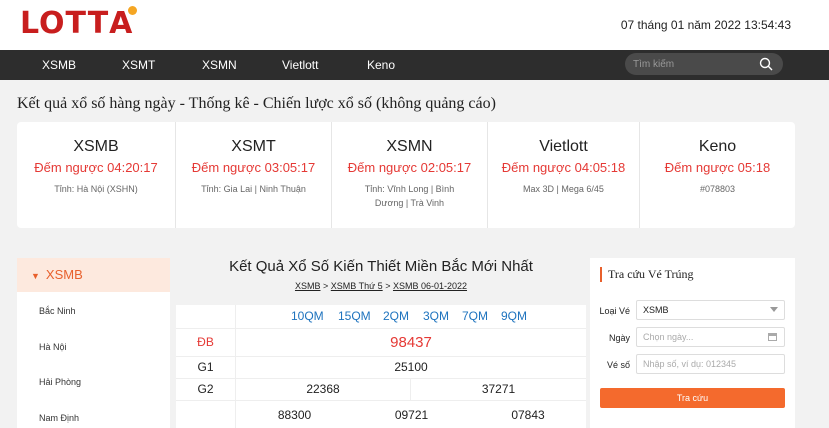  What do you see at coordinates (563, 167) in the screenshot?
I see `summary-countdown: Đếm ngược 04:05:18` at bounding box center [563, 167].